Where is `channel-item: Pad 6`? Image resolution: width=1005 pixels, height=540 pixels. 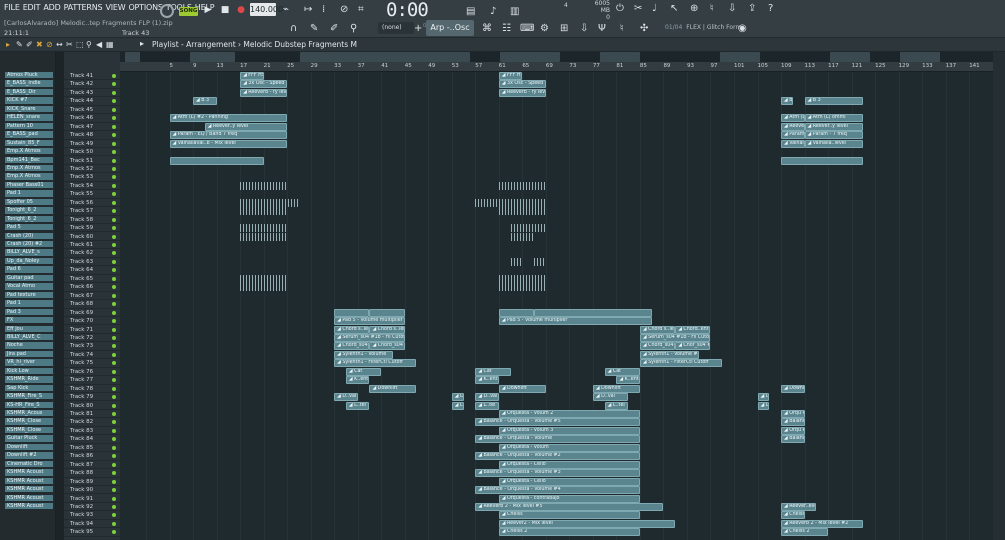 channel-item: Pad 6 is located at coordinates (29, 270).